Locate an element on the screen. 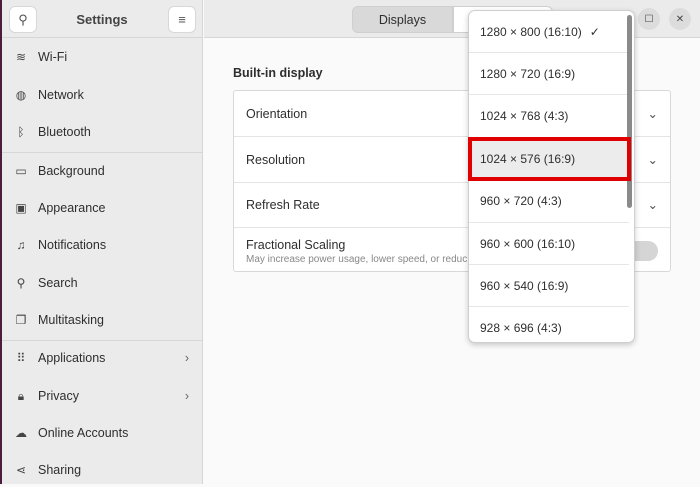 The width and height of the screenshot is (700, 487). cloud-icon: ☁ is located at coordinates (21, 433).